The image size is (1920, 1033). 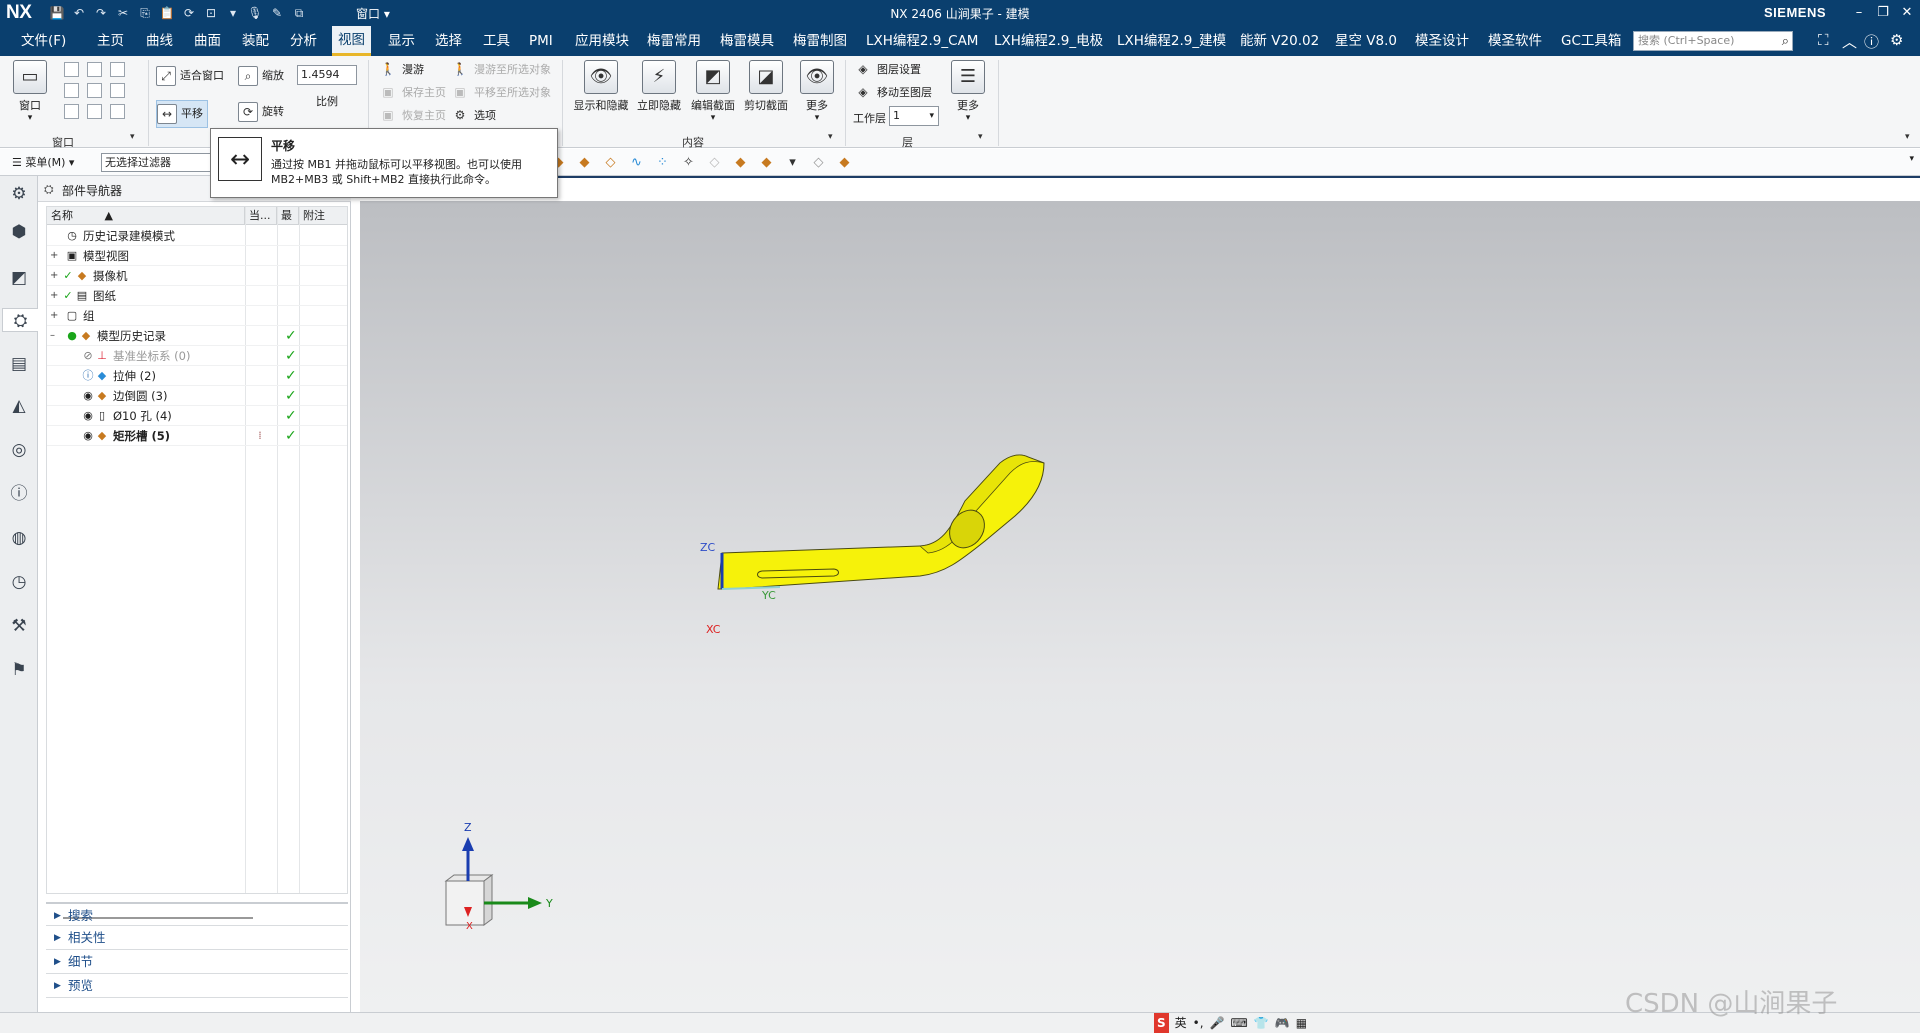 I want to click on ribbon-options-icon: ⚙, so click(x=1896, y=40).